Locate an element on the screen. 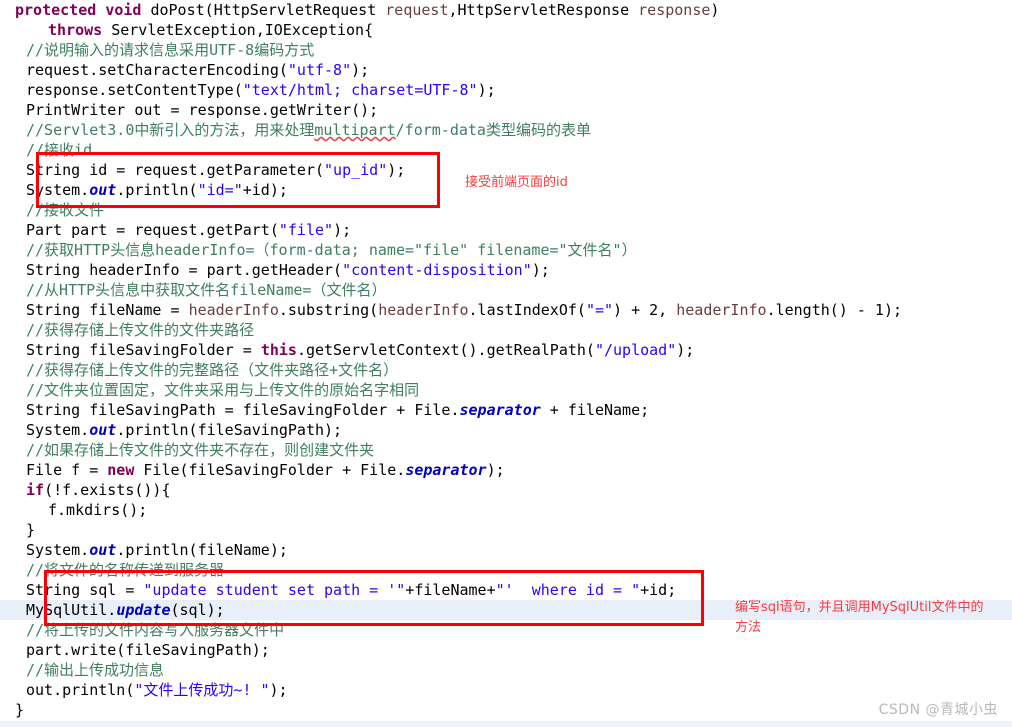 This screenshot has width=1012, height=727. code-token: } is located at coordinates (20, 710).